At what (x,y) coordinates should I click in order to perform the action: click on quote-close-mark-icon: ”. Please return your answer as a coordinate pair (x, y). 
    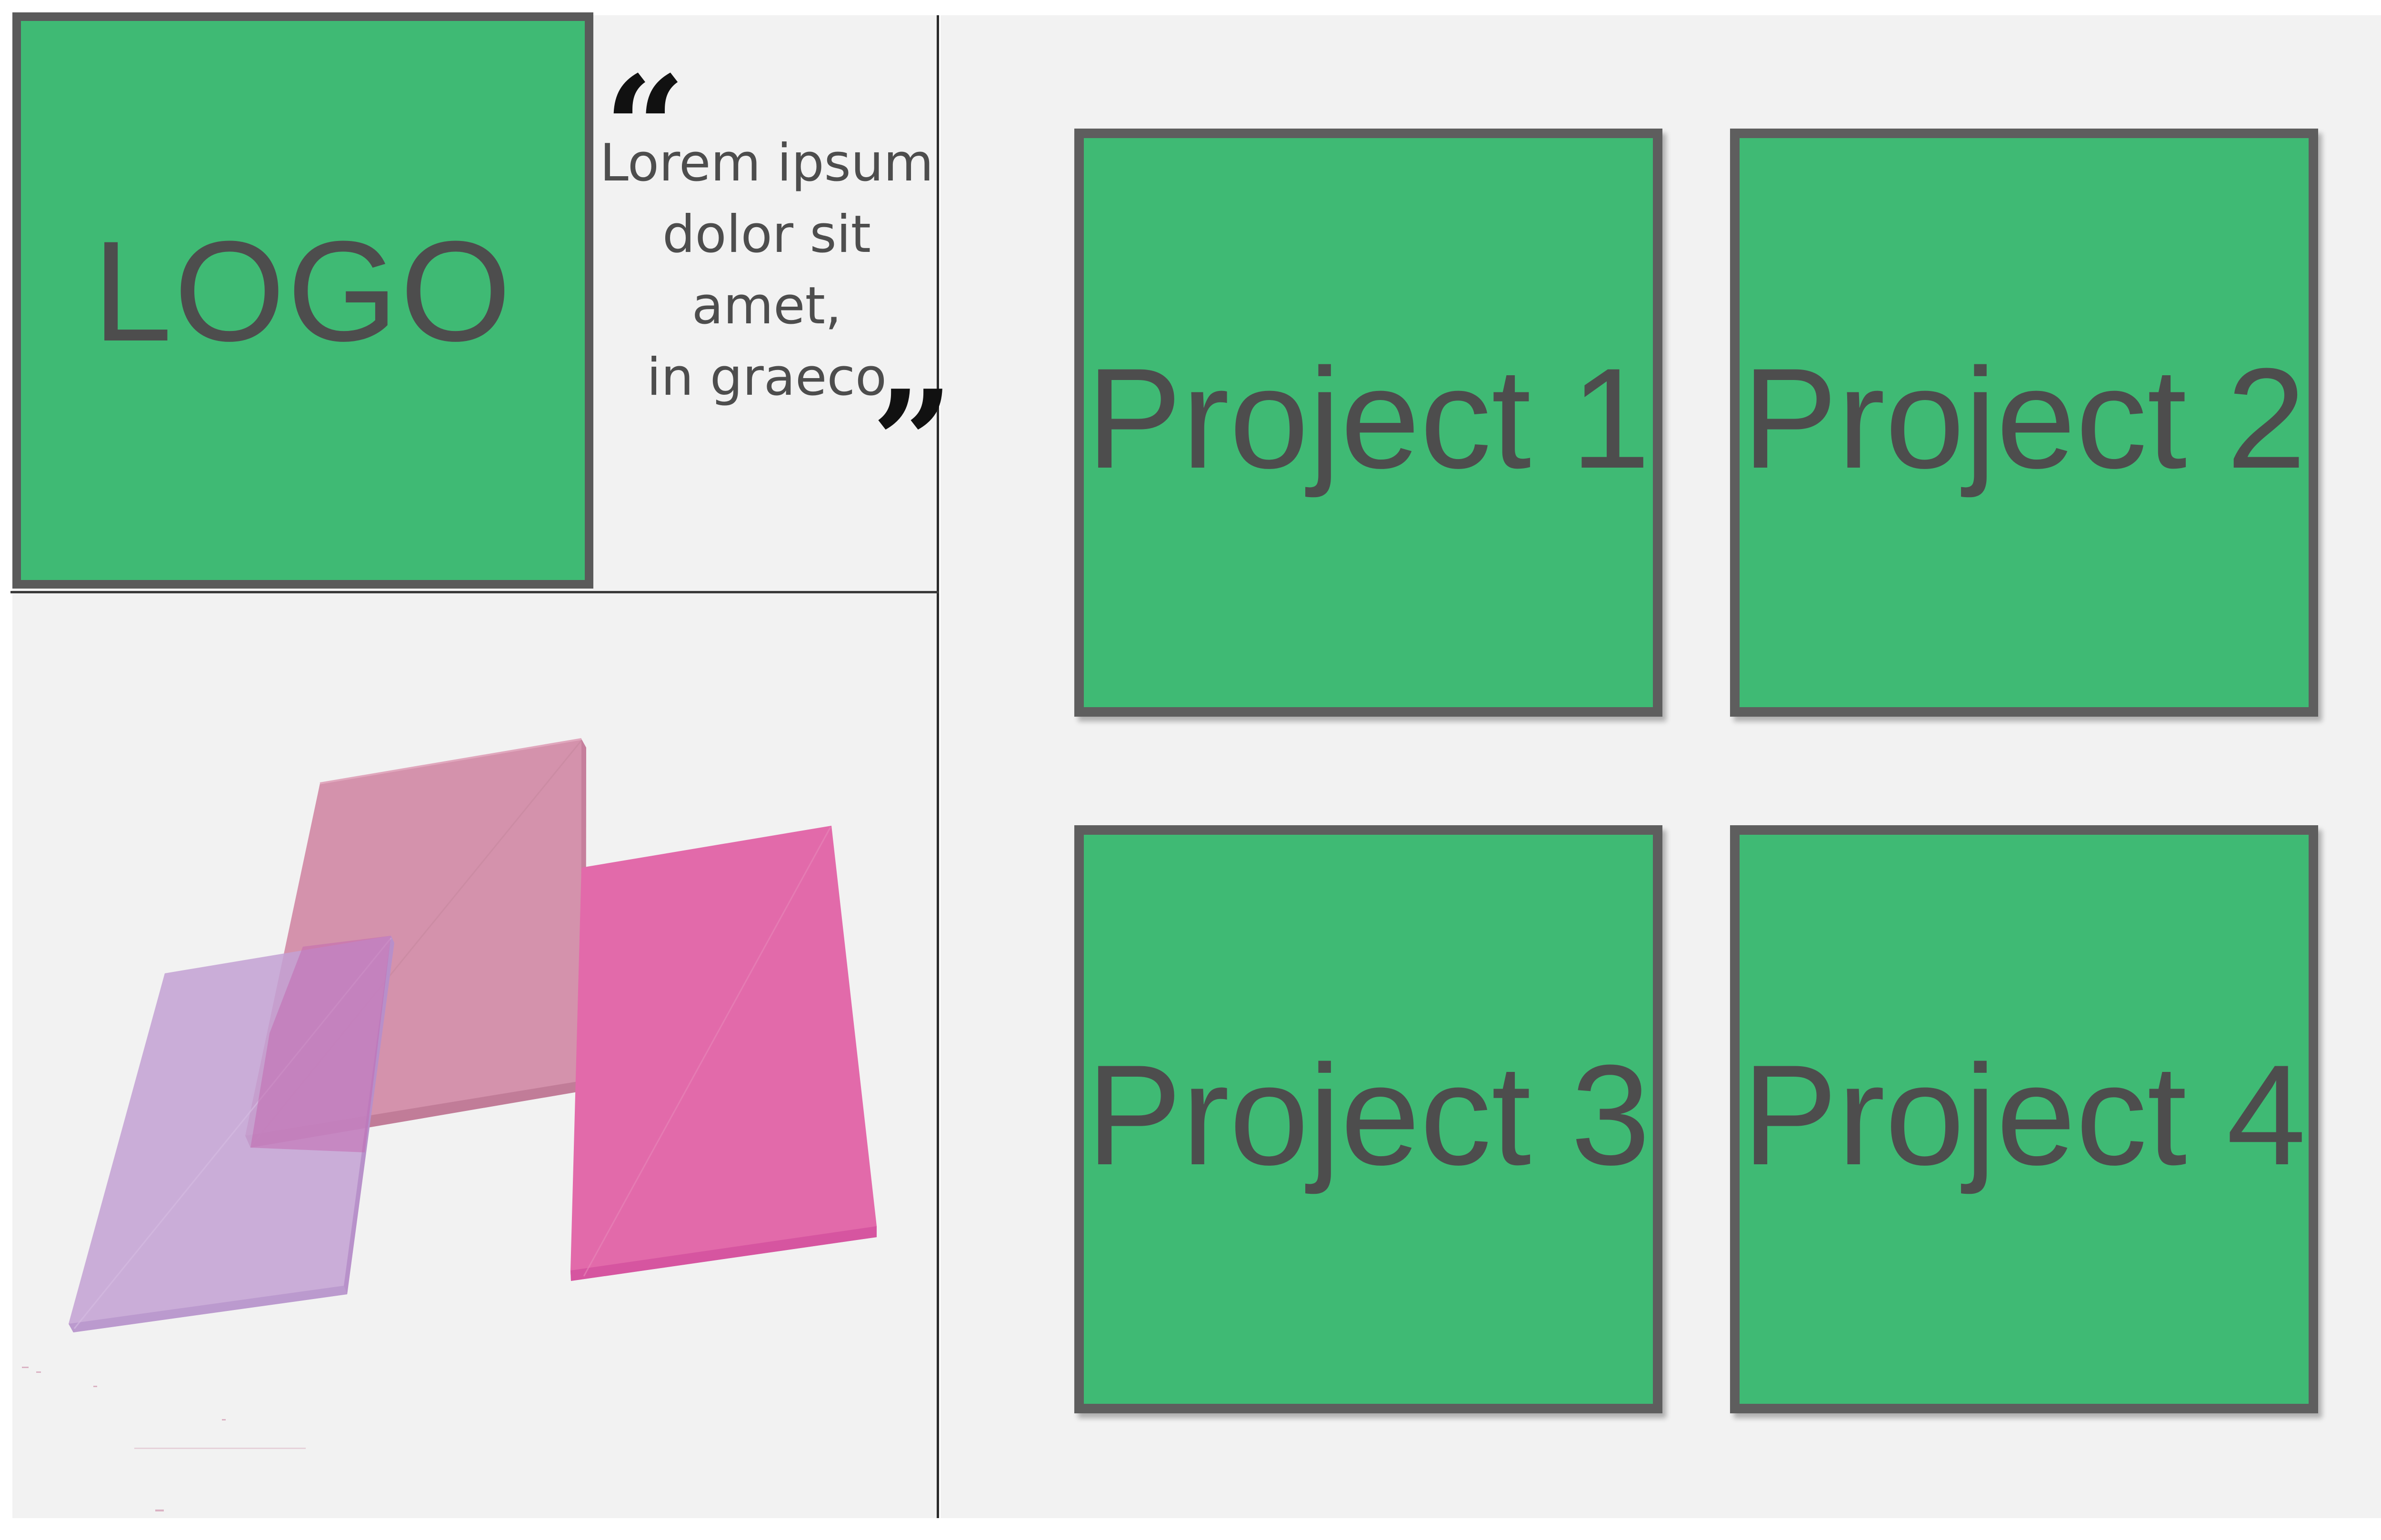
    Looking at the image, I should click on (912, 419).